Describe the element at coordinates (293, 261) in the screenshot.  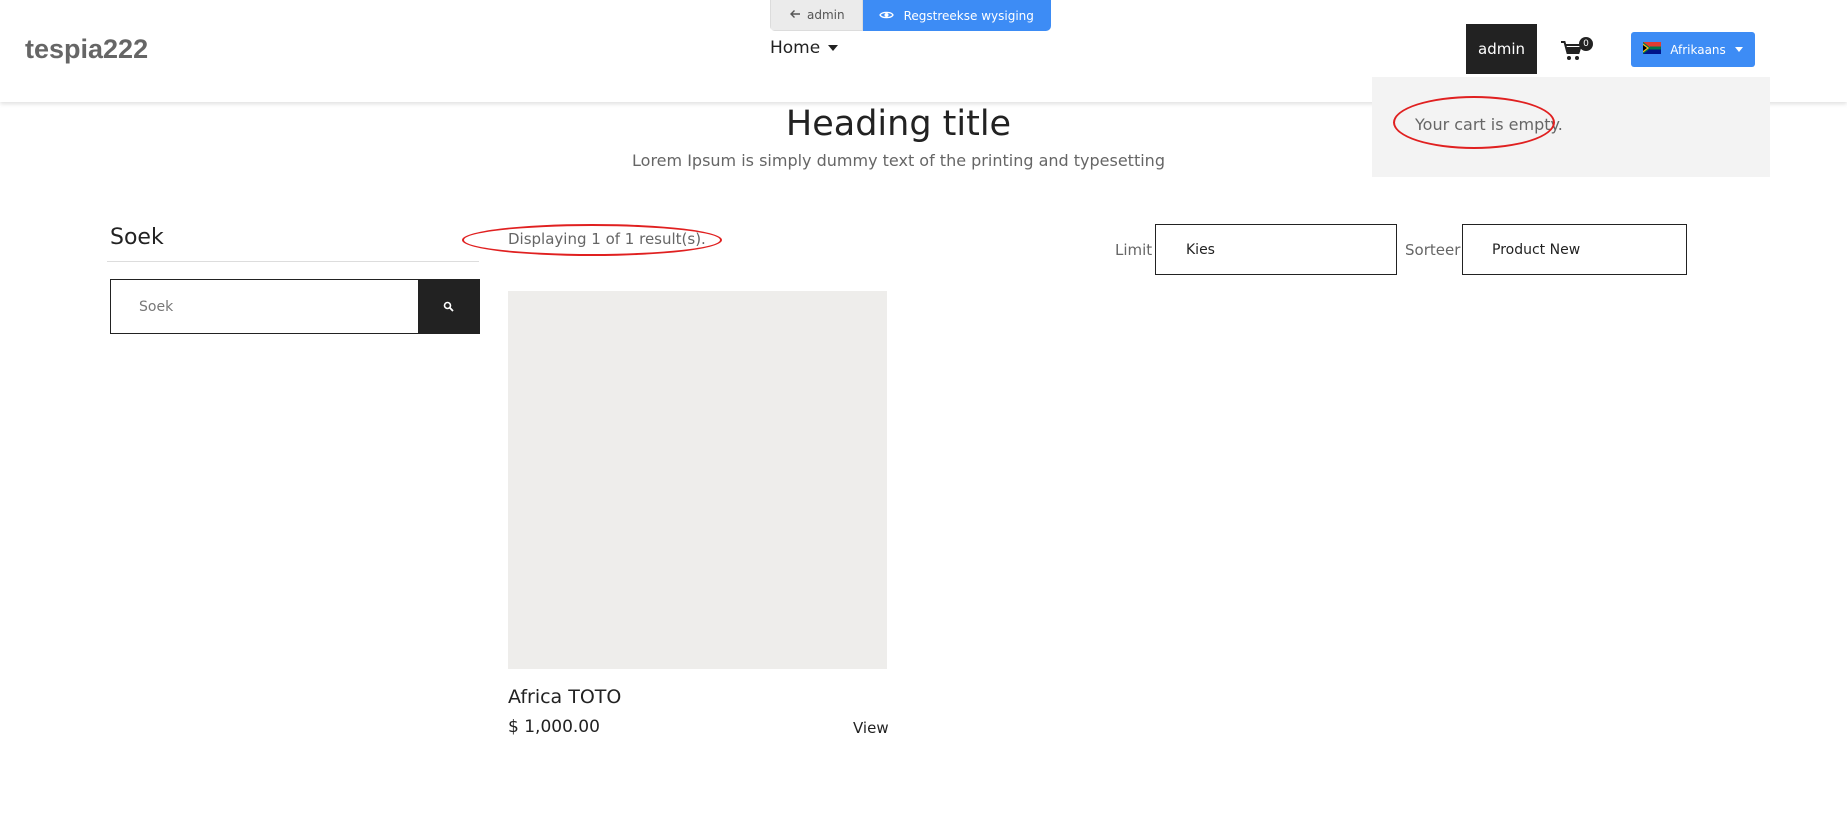
I see `divider` at that location.